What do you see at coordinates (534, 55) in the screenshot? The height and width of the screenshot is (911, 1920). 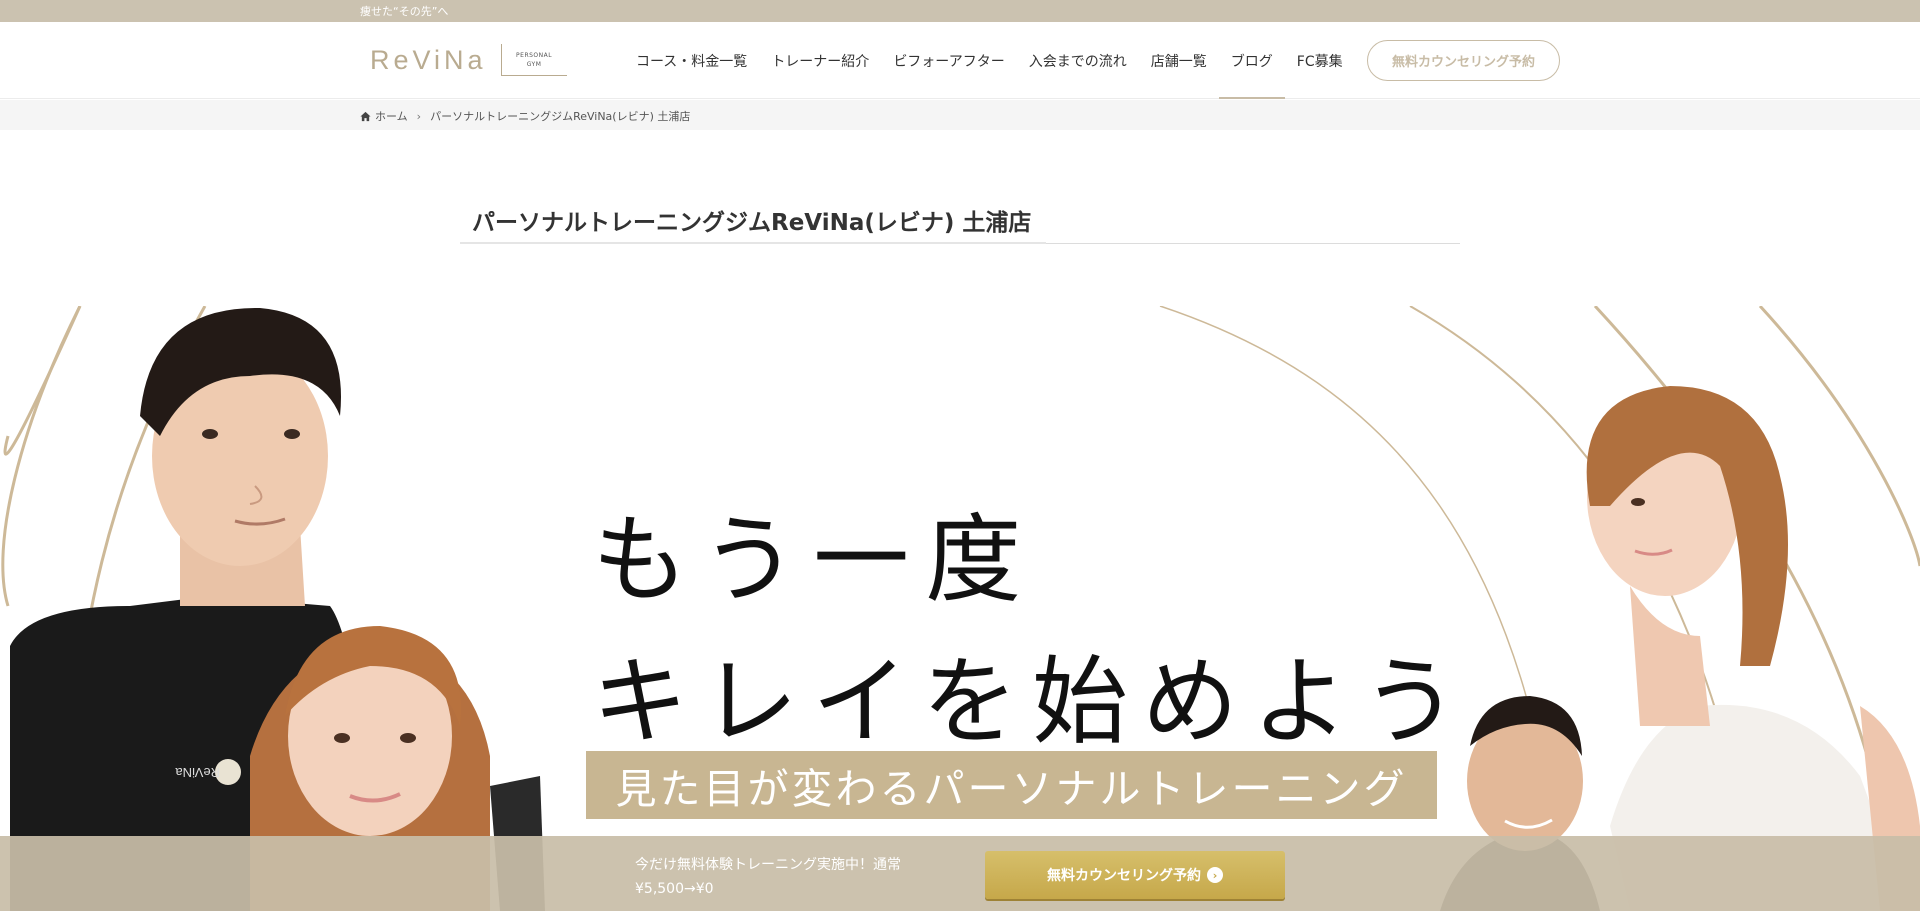 I see `logo-sub-personal: PERSONAL` at bounding box center [534, 55].